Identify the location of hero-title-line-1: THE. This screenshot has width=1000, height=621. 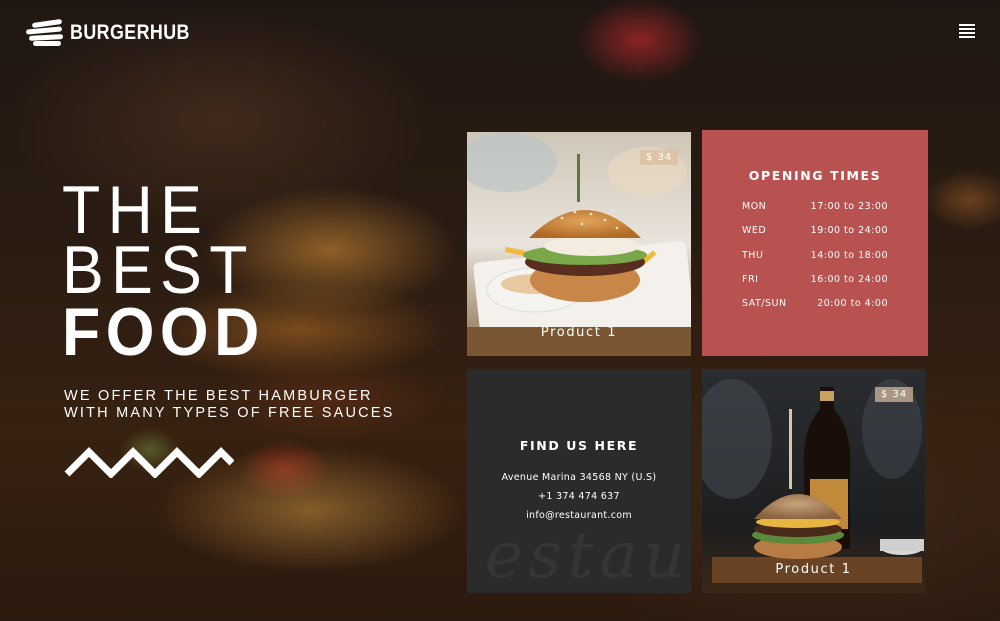
(136, 210).